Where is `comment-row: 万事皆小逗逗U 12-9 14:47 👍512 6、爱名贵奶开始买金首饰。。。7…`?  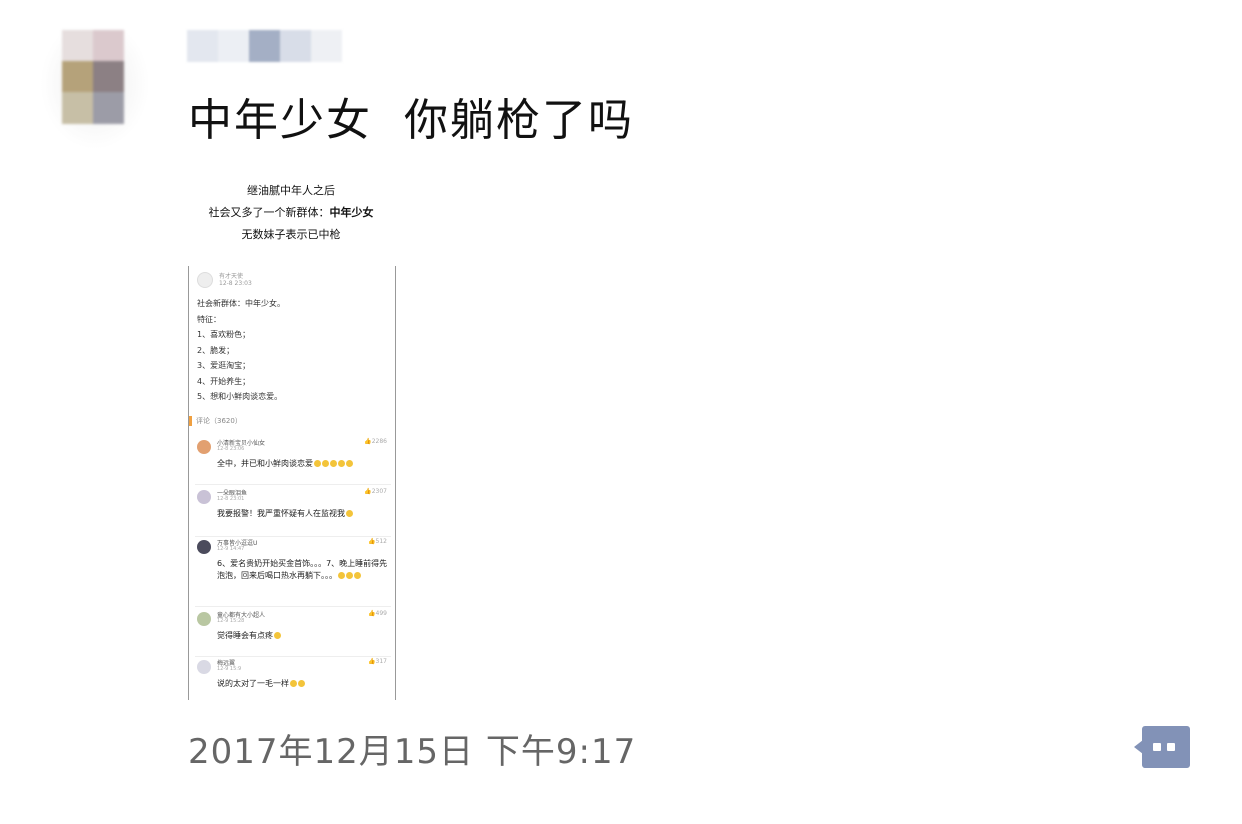 comment-row: 万事皆小逗逗U 12-9 14:47 👍512 6、爱名贵奶开始买金首饰。。。7… is located at coordinates (293, 572).